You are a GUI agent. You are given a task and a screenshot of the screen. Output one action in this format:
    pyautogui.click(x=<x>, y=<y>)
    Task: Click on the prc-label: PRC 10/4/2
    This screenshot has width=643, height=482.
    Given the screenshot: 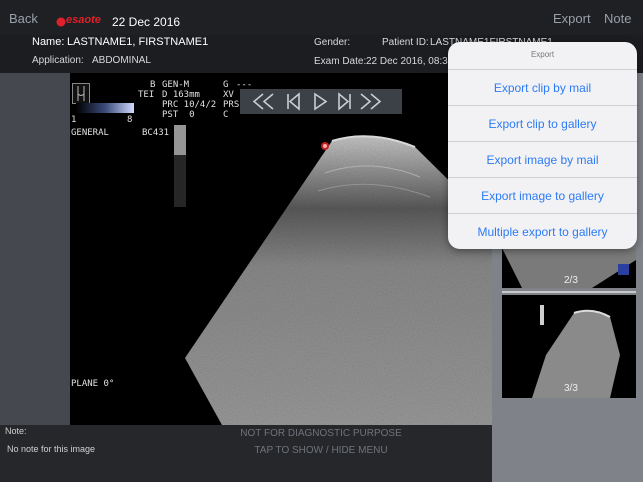 What is the action you would take?
    pyautogui.click(x=189, y=105)
    